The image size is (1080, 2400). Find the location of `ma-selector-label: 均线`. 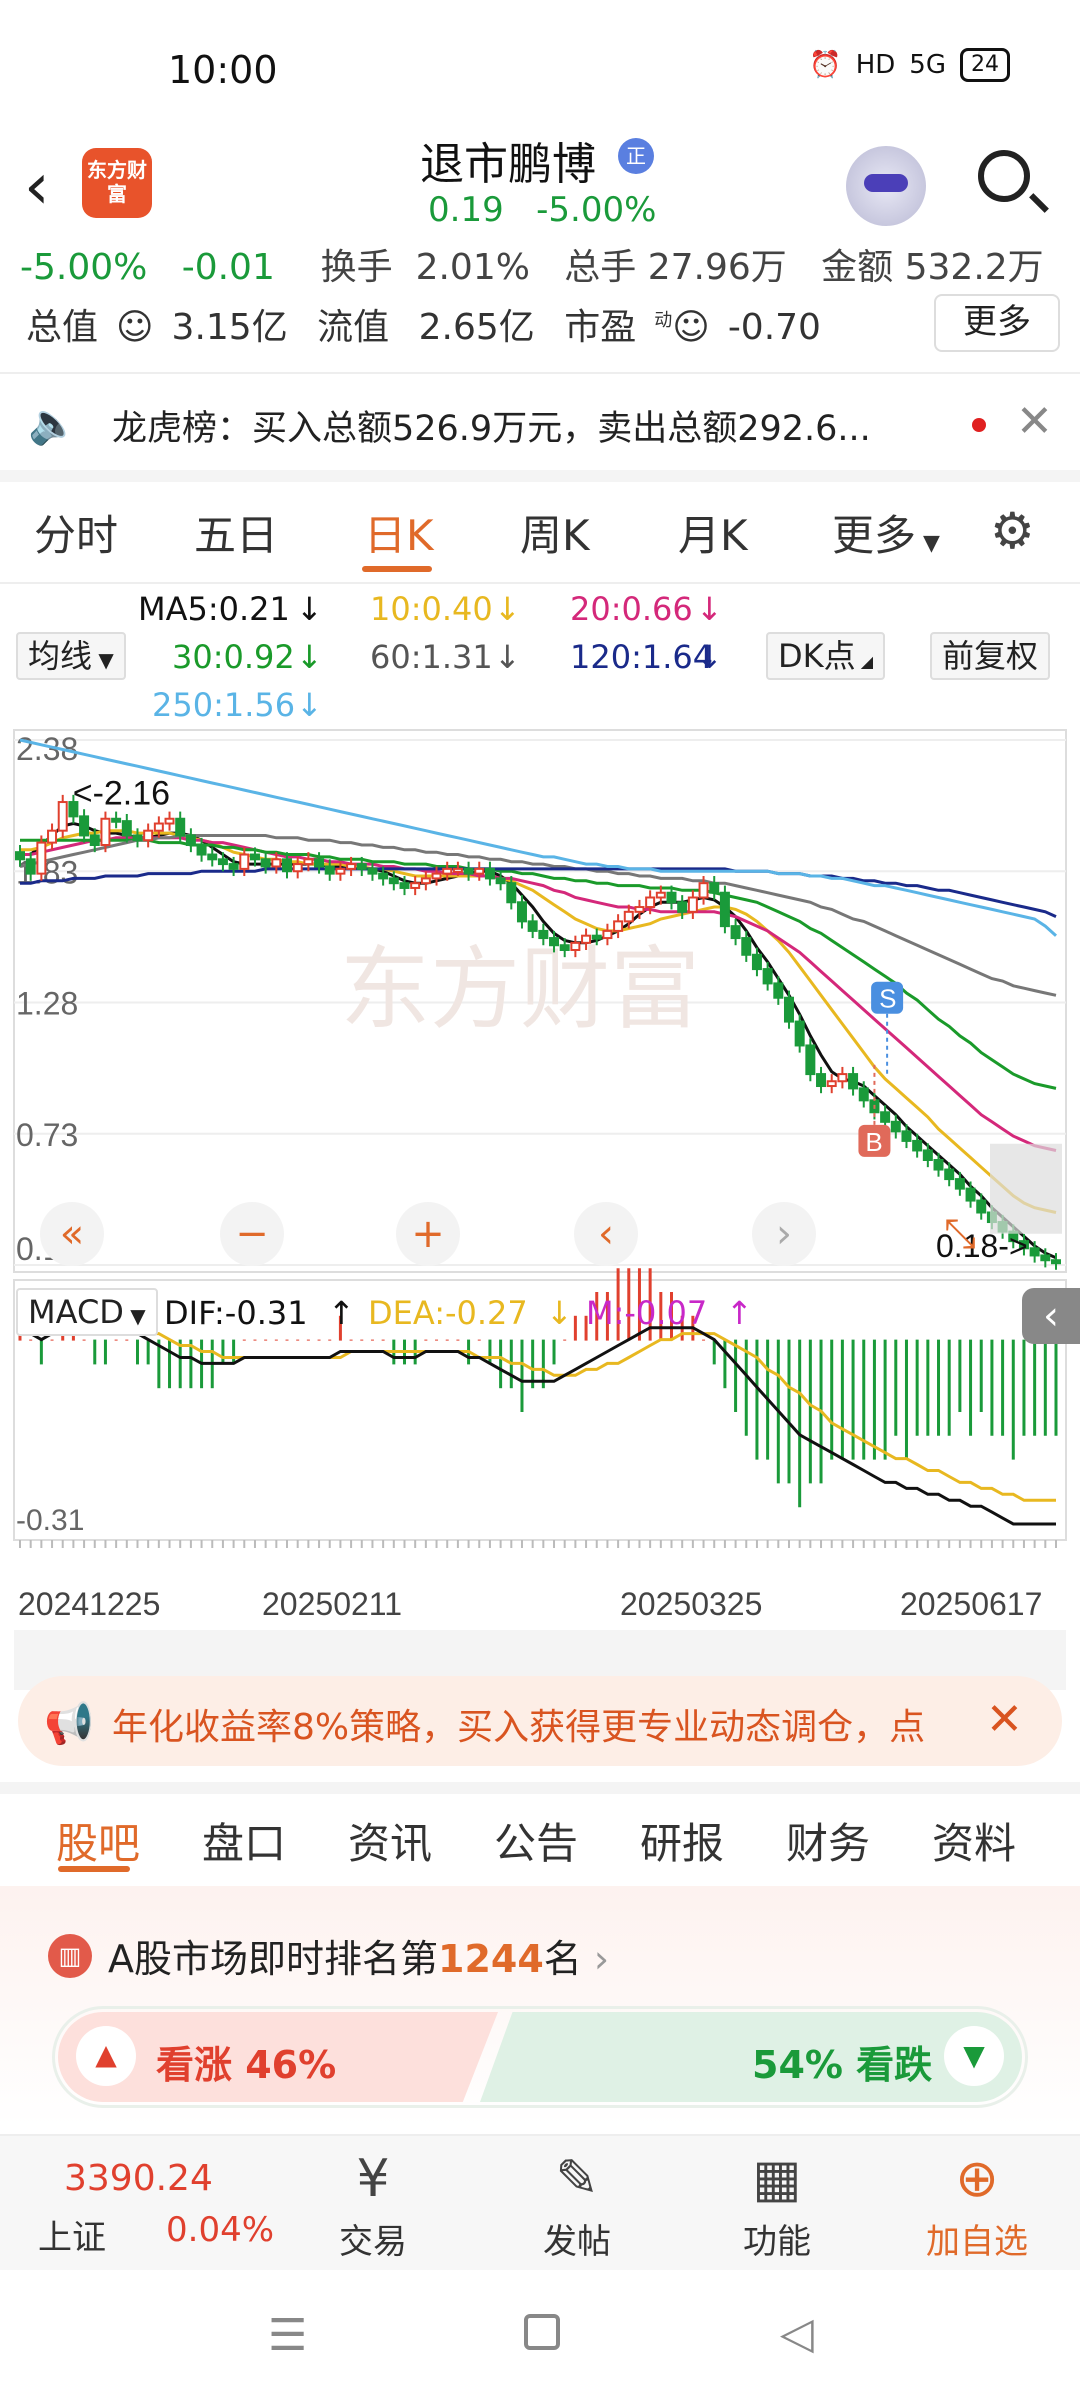

ma-selector-label: 均线 is located at coordinates (60, 656).